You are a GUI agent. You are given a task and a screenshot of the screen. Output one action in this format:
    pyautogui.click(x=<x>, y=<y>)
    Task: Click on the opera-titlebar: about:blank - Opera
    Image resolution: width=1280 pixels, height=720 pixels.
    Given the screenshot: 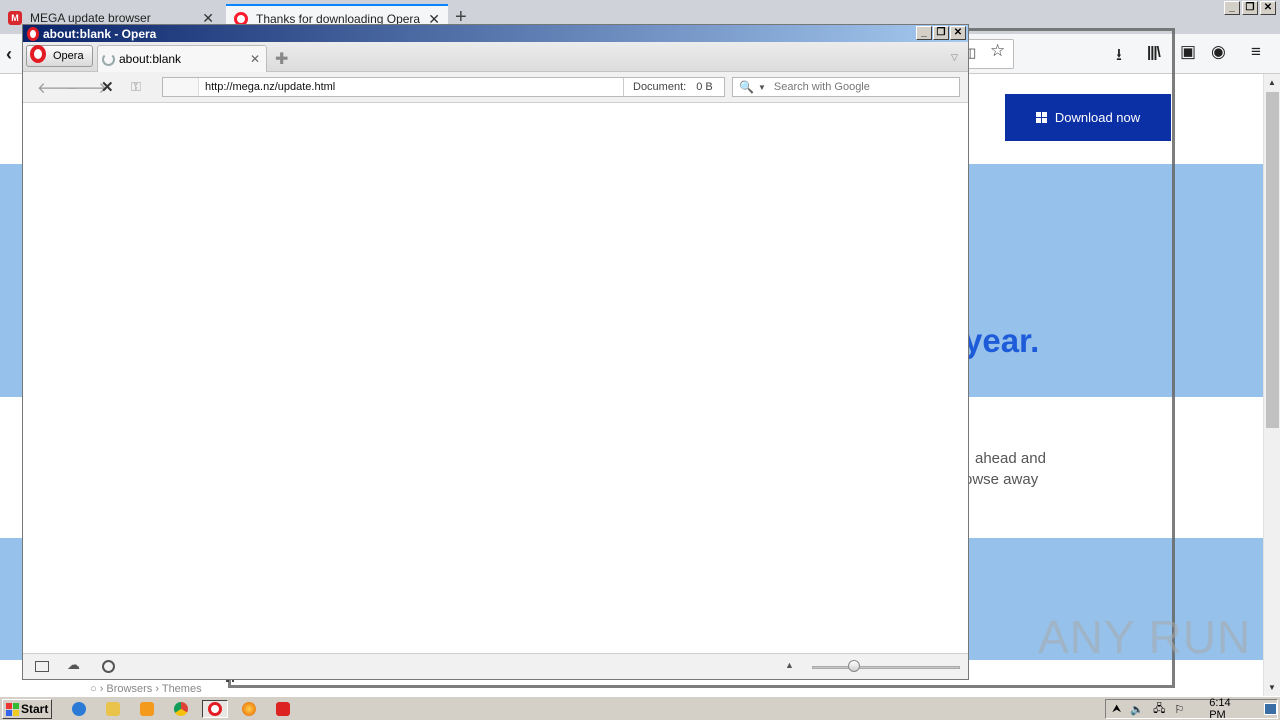 What is the action you would take?
    pyautogui.click(x=495, y=33)
    